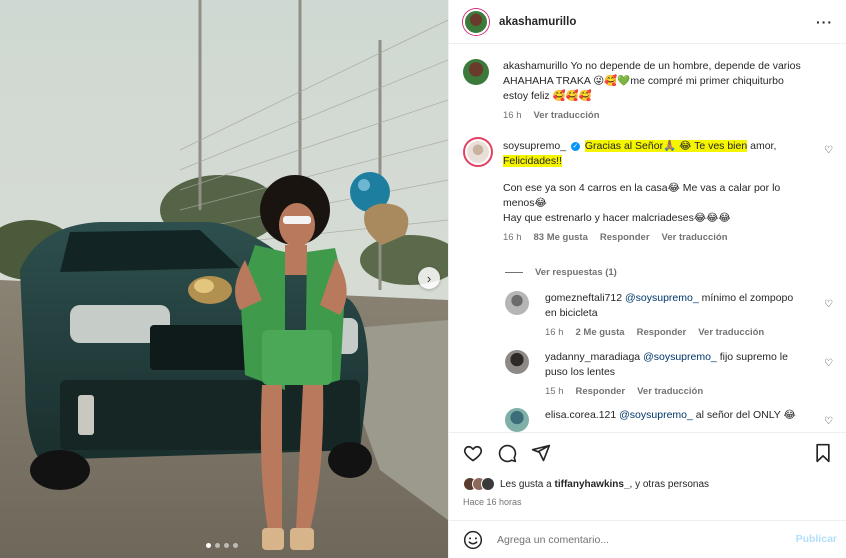 The width and height of the screenshot is (846, 558). What do you see at coordinates (512, 115) in the screenshot?
I see `caption-time: 16 h` at bounding box center [512, 115].